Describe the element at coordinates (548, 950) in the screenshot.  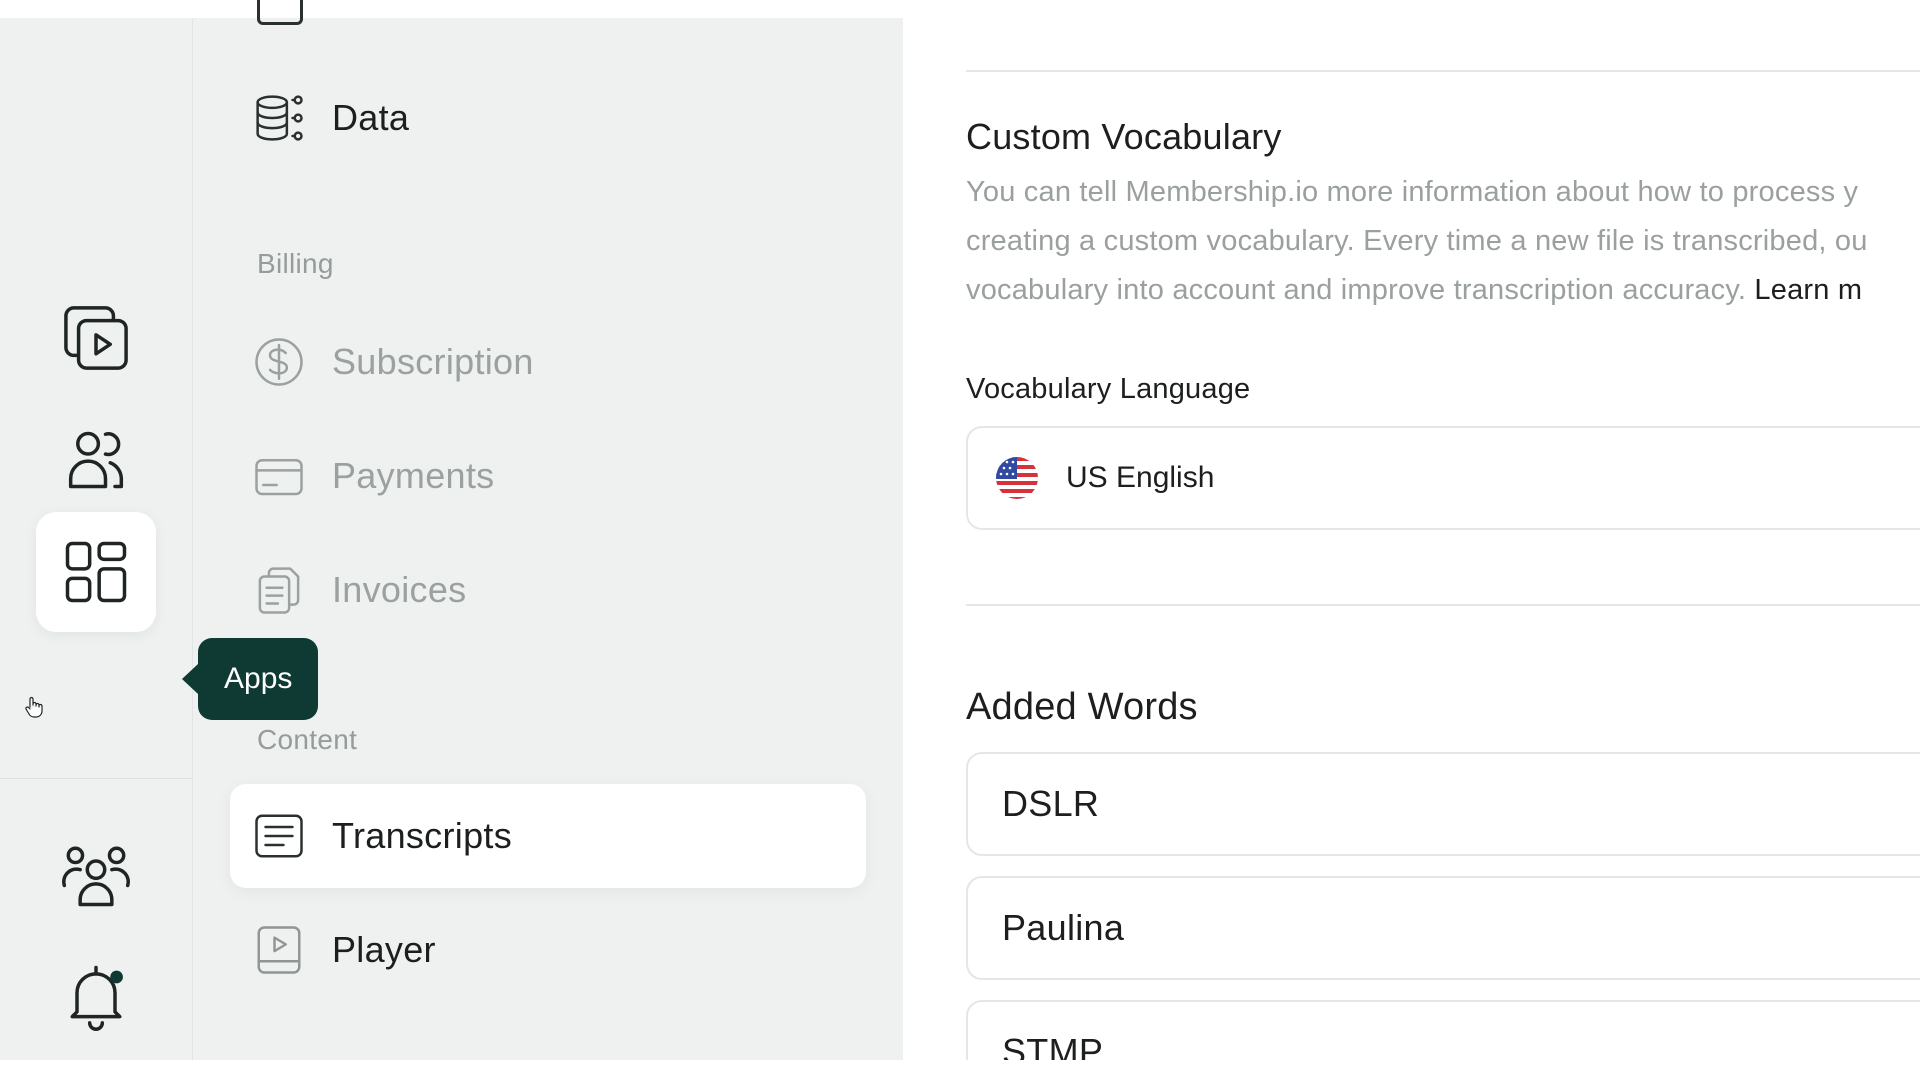
I see `menu-item-player: Player` at that location.